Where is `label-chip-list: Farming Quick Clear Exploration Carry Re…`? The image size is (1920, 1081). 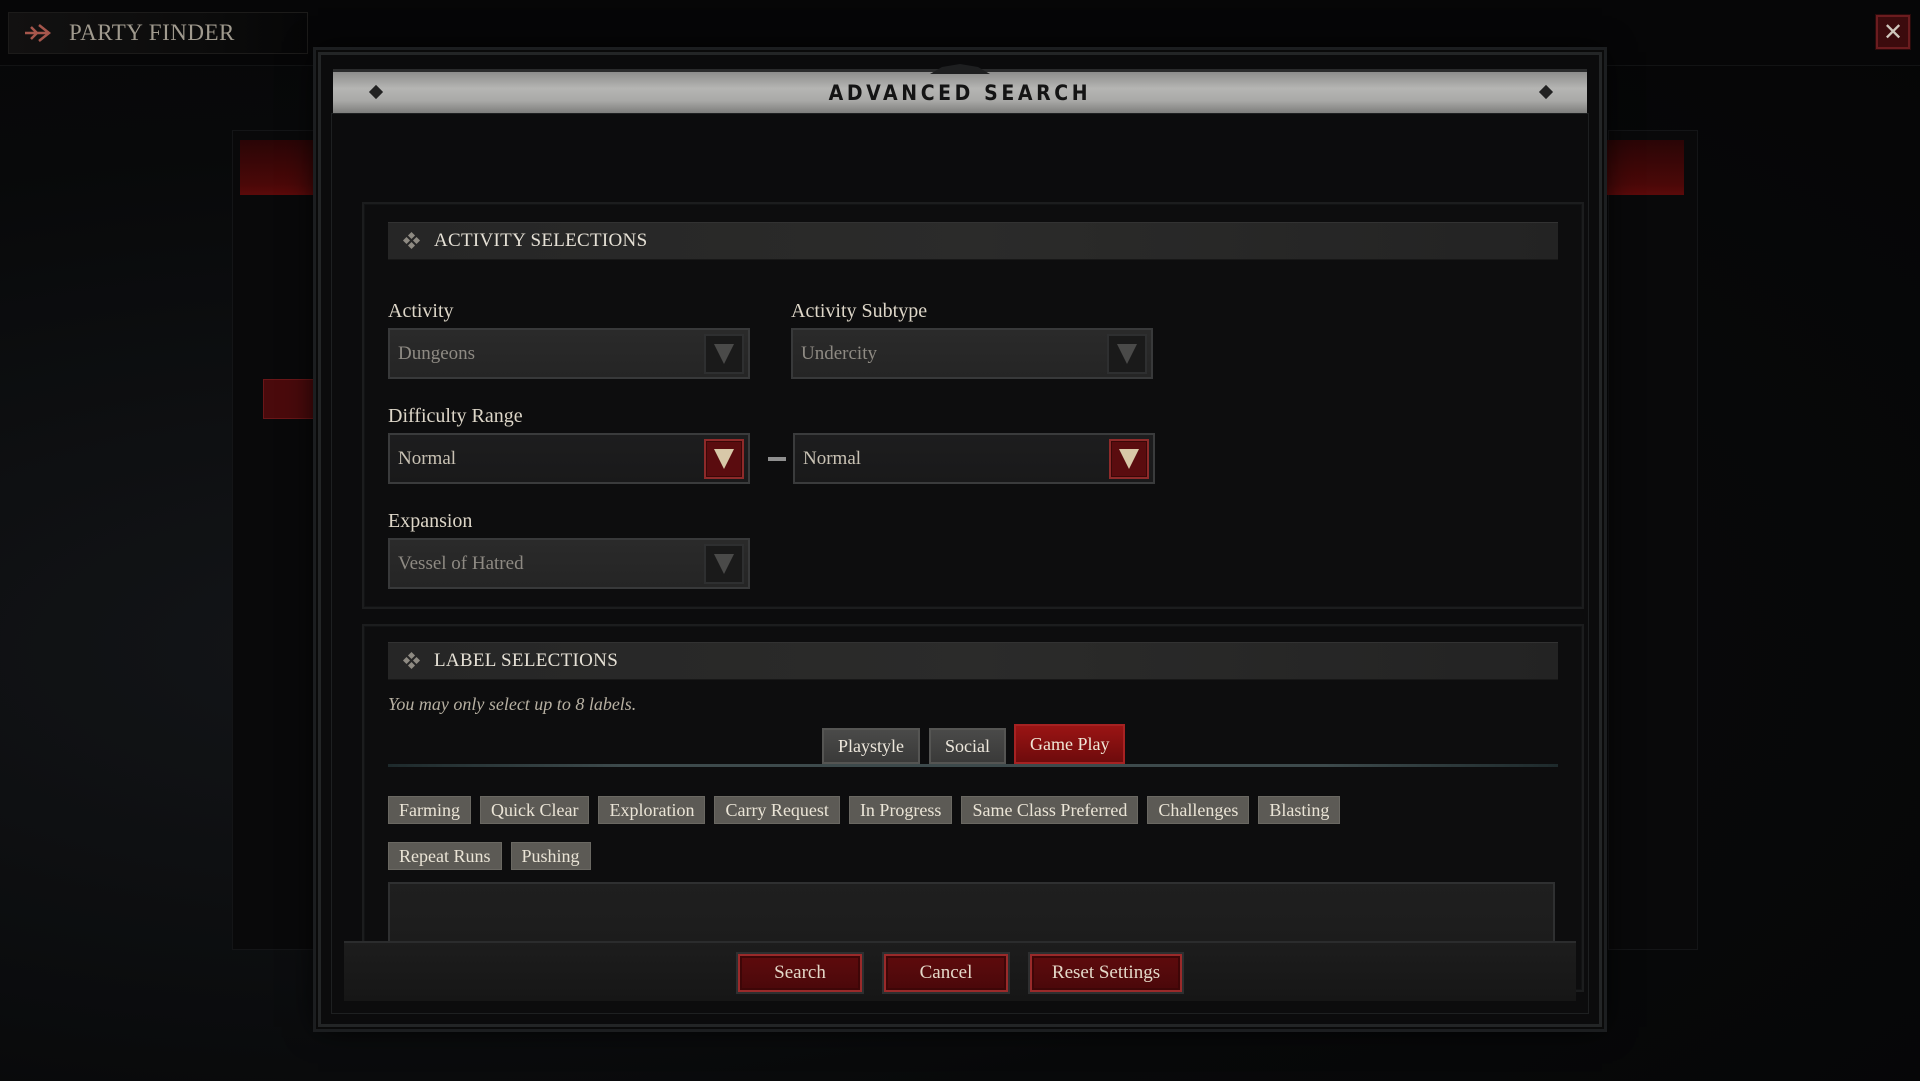 label-chip-list: Farming Quick Clear Exploration Carry Re… is located at coordinates (973, 833).